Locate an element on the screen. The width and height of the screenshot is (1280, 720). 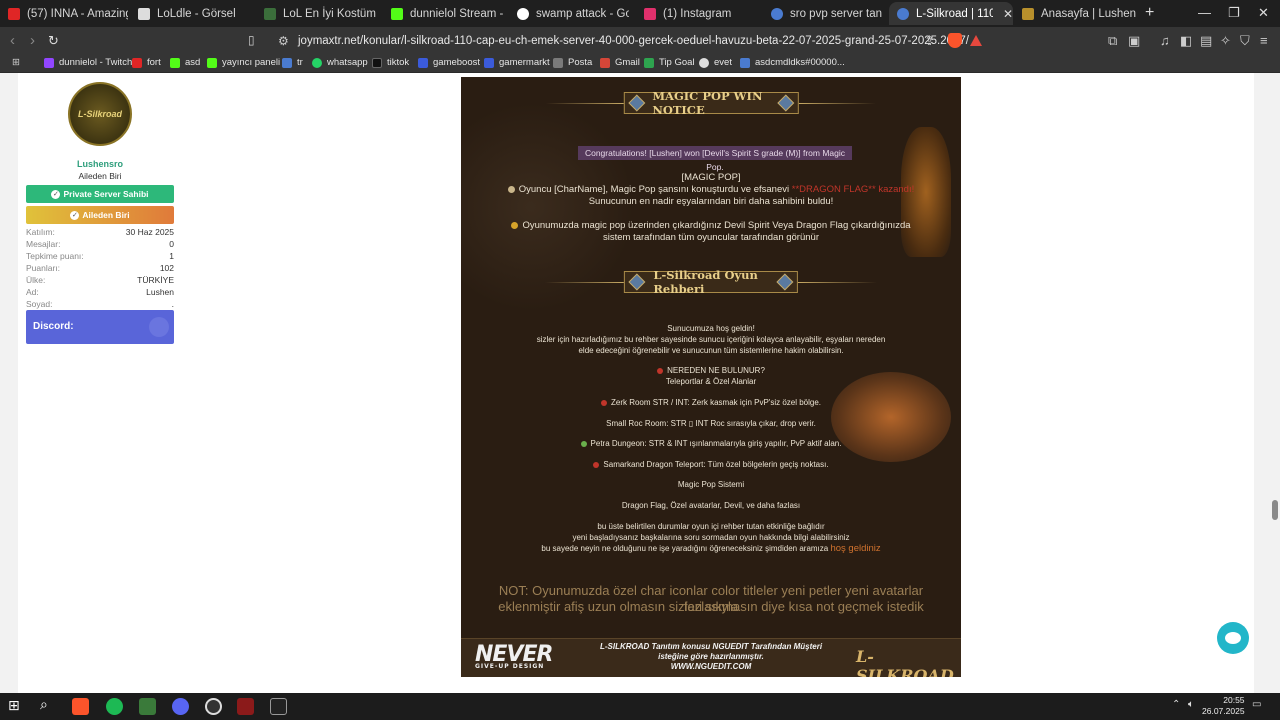
bookmark-gameboost: gameboost is located at coordinates (449, 62).